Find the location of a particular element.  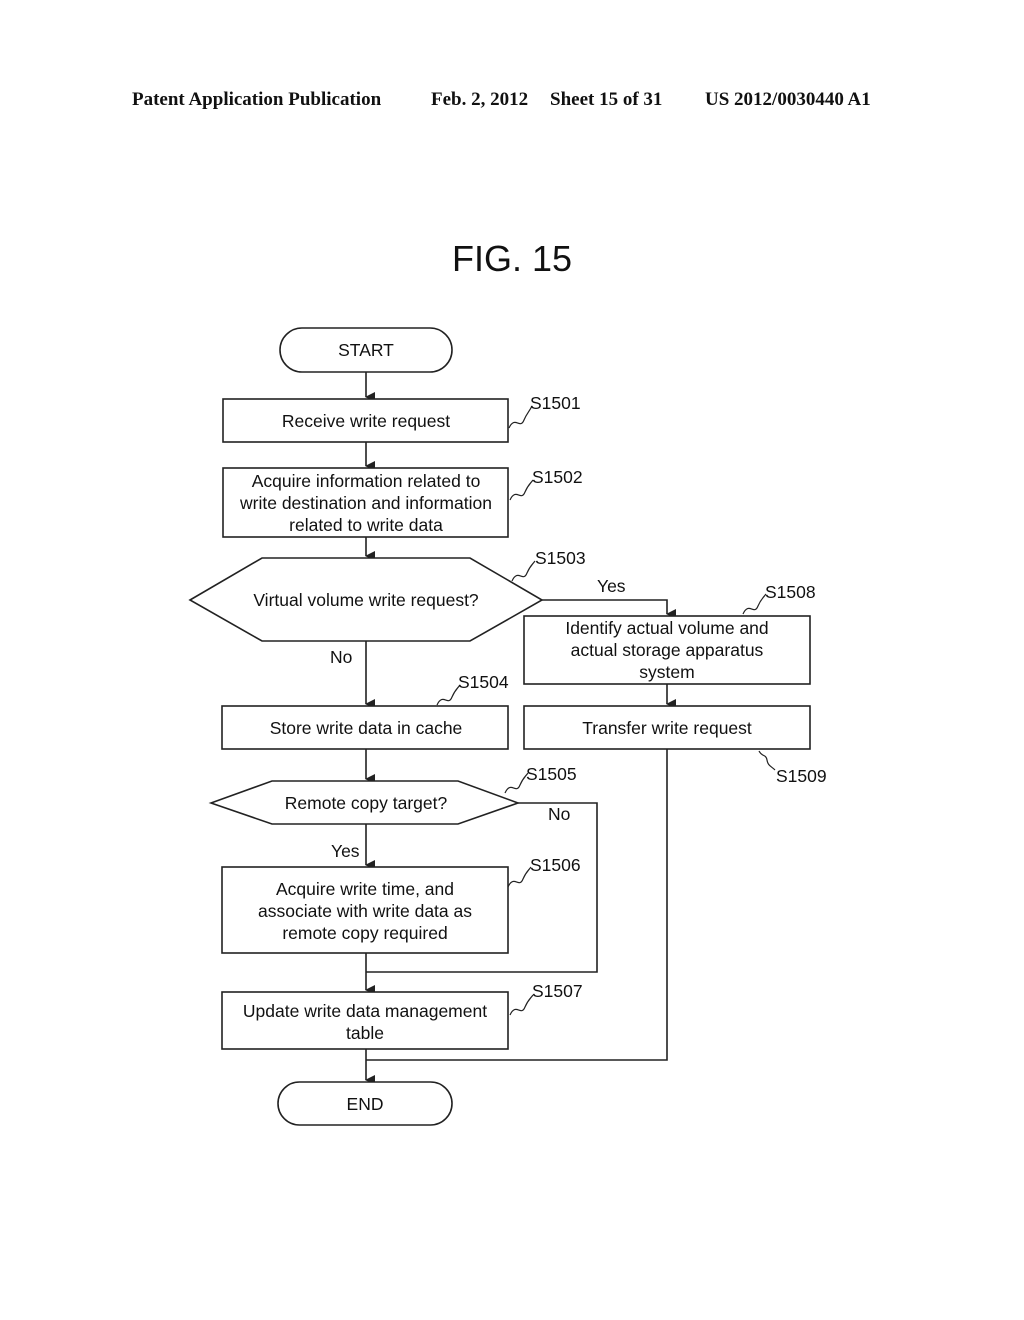

start-terminal: START is located at coordinates (366, 350).